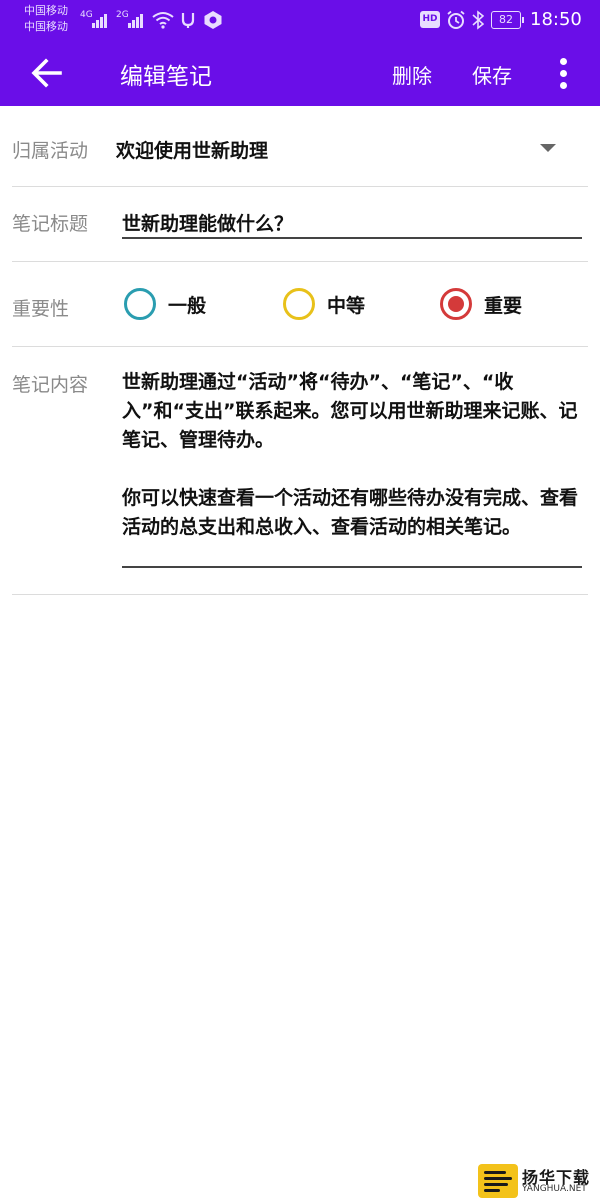 This screenshot has width=600, height=1200. I want to click on radio-label: 一般, so click(187, 306).